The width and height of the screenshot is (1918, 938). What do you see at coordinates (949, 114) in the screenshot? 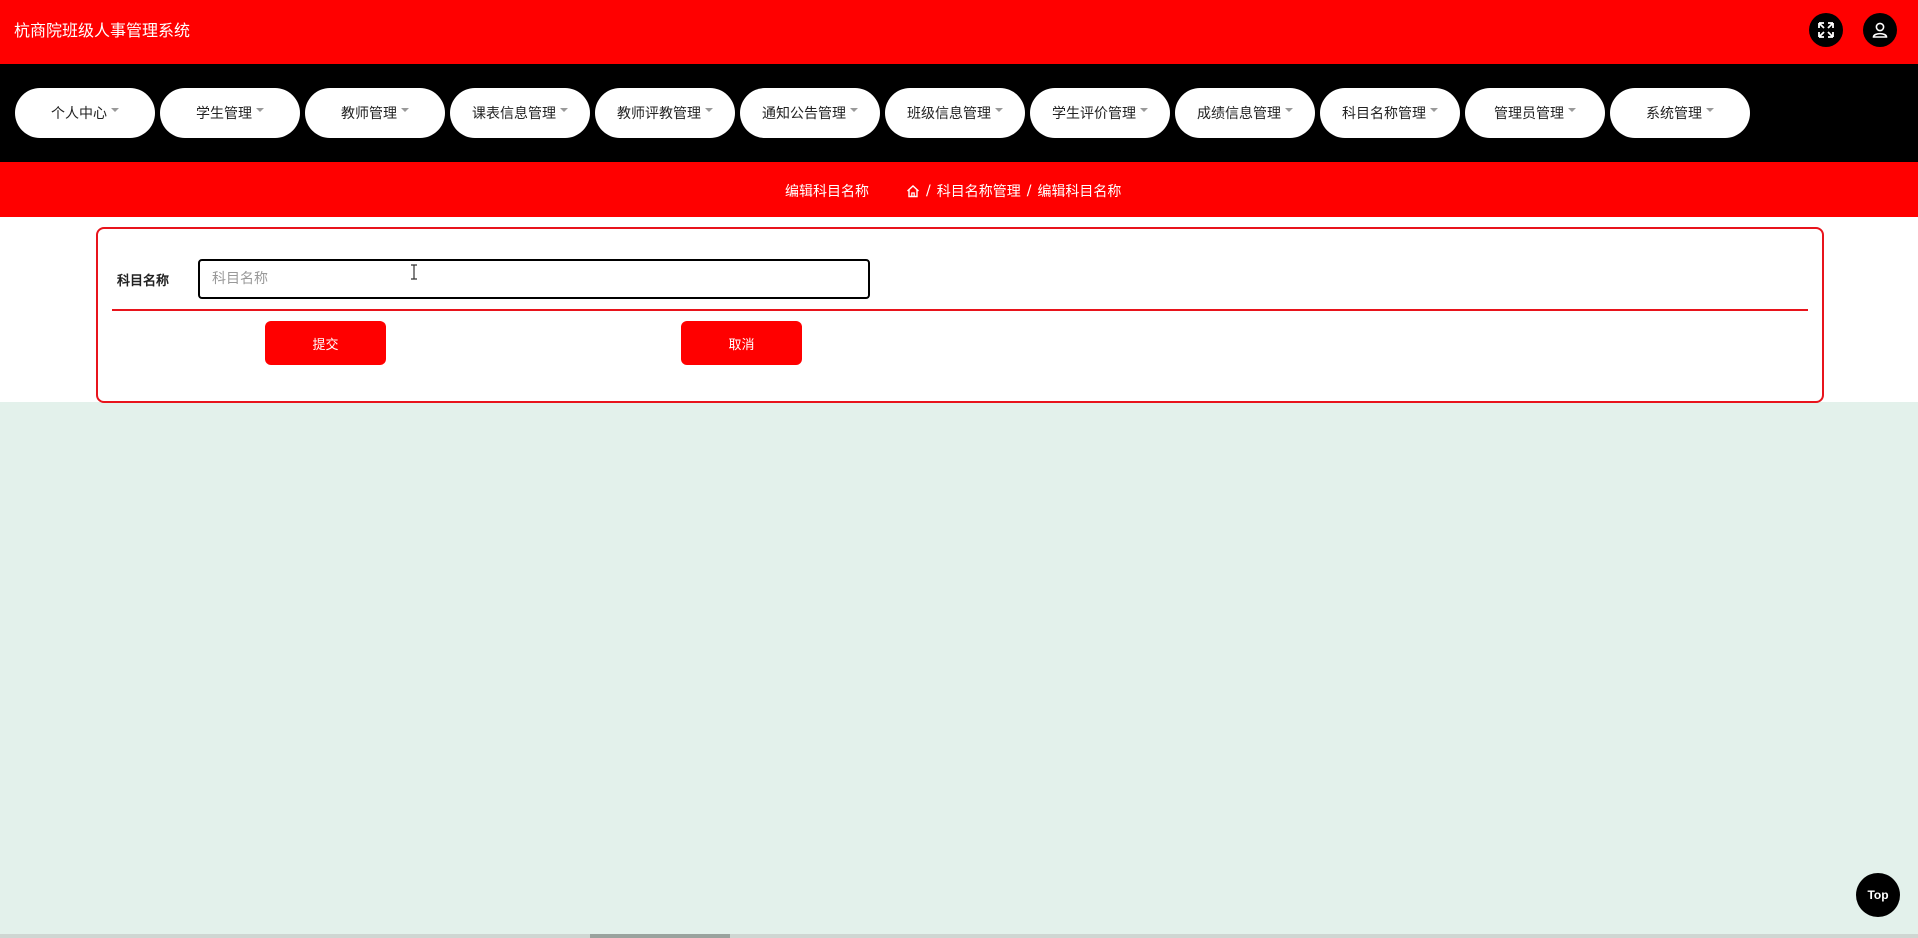
I see `nav-item-label: 班级信息管理` at bounding box center [949, 114].